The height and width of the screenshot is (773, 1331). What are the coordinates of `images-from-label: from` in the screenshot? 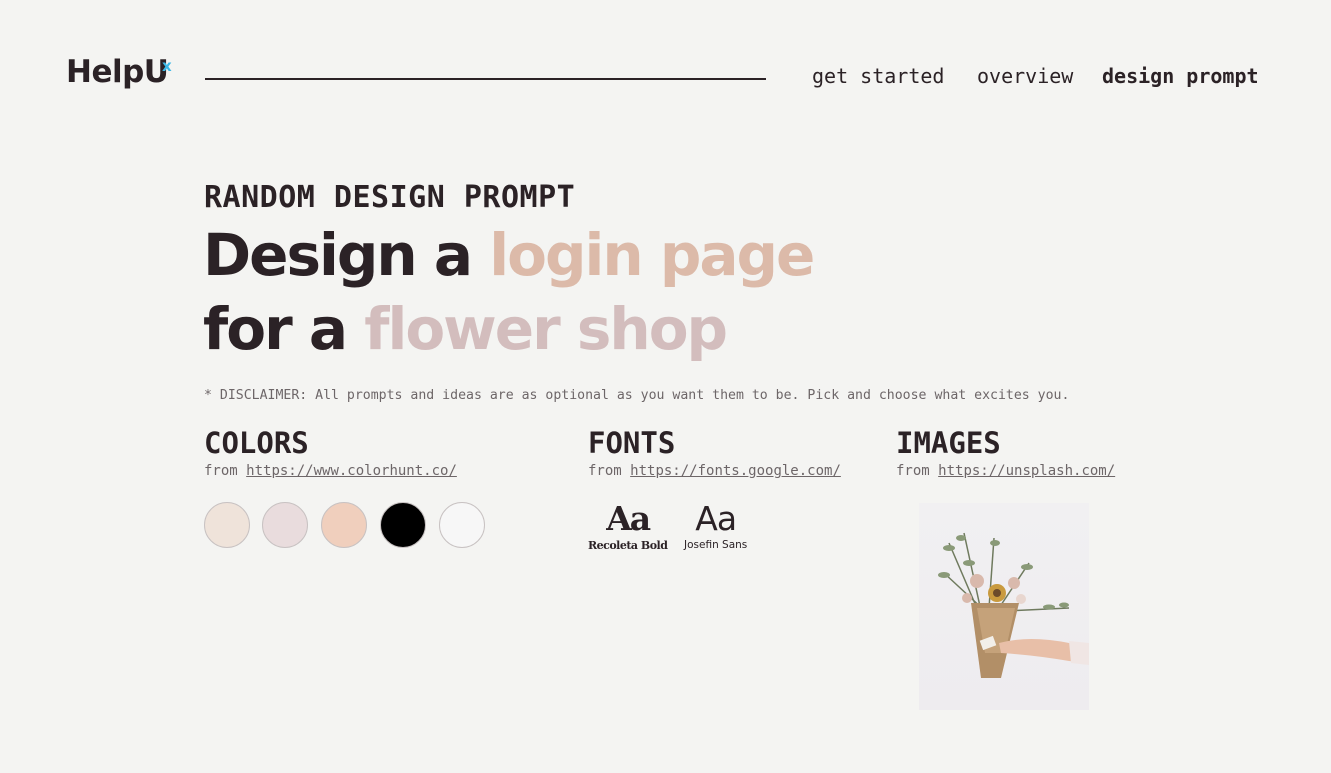 It's located at (913, 471).